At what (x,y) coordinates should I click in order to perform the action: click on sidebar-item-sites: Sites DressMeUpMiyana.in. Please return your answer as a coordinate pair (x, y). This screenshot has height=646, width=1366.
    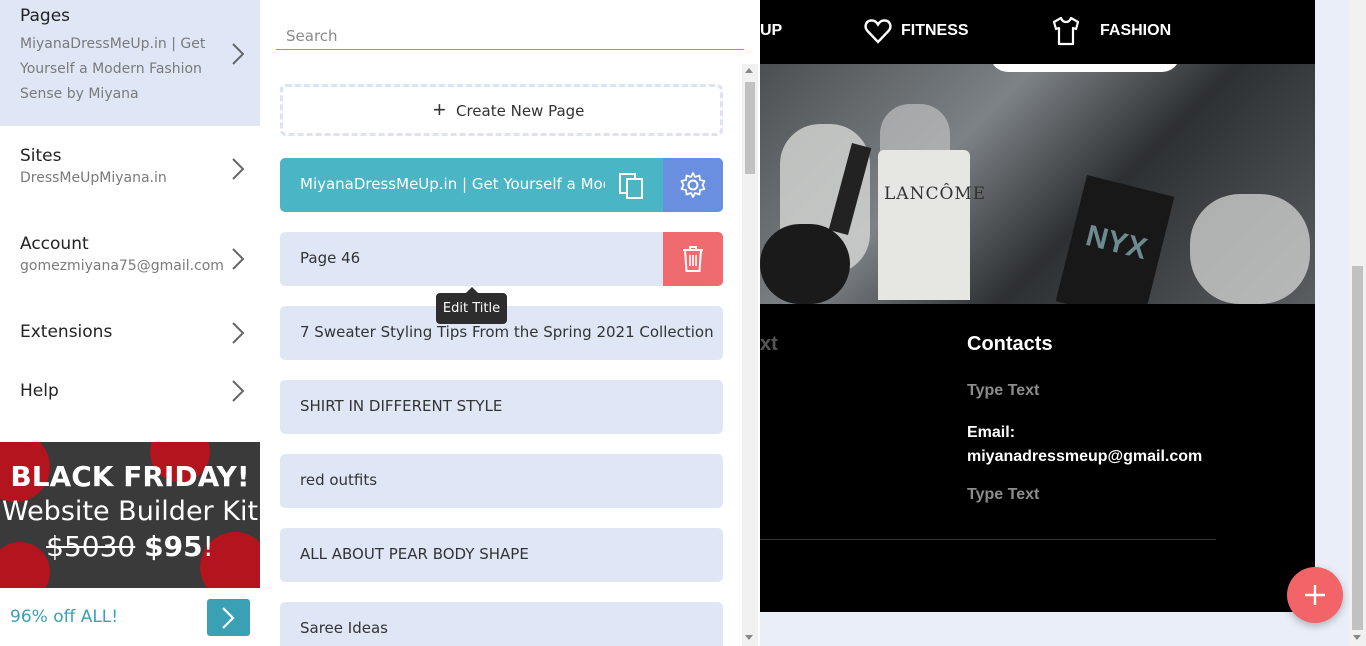
    Looking at the image, I should click on (130, 171).